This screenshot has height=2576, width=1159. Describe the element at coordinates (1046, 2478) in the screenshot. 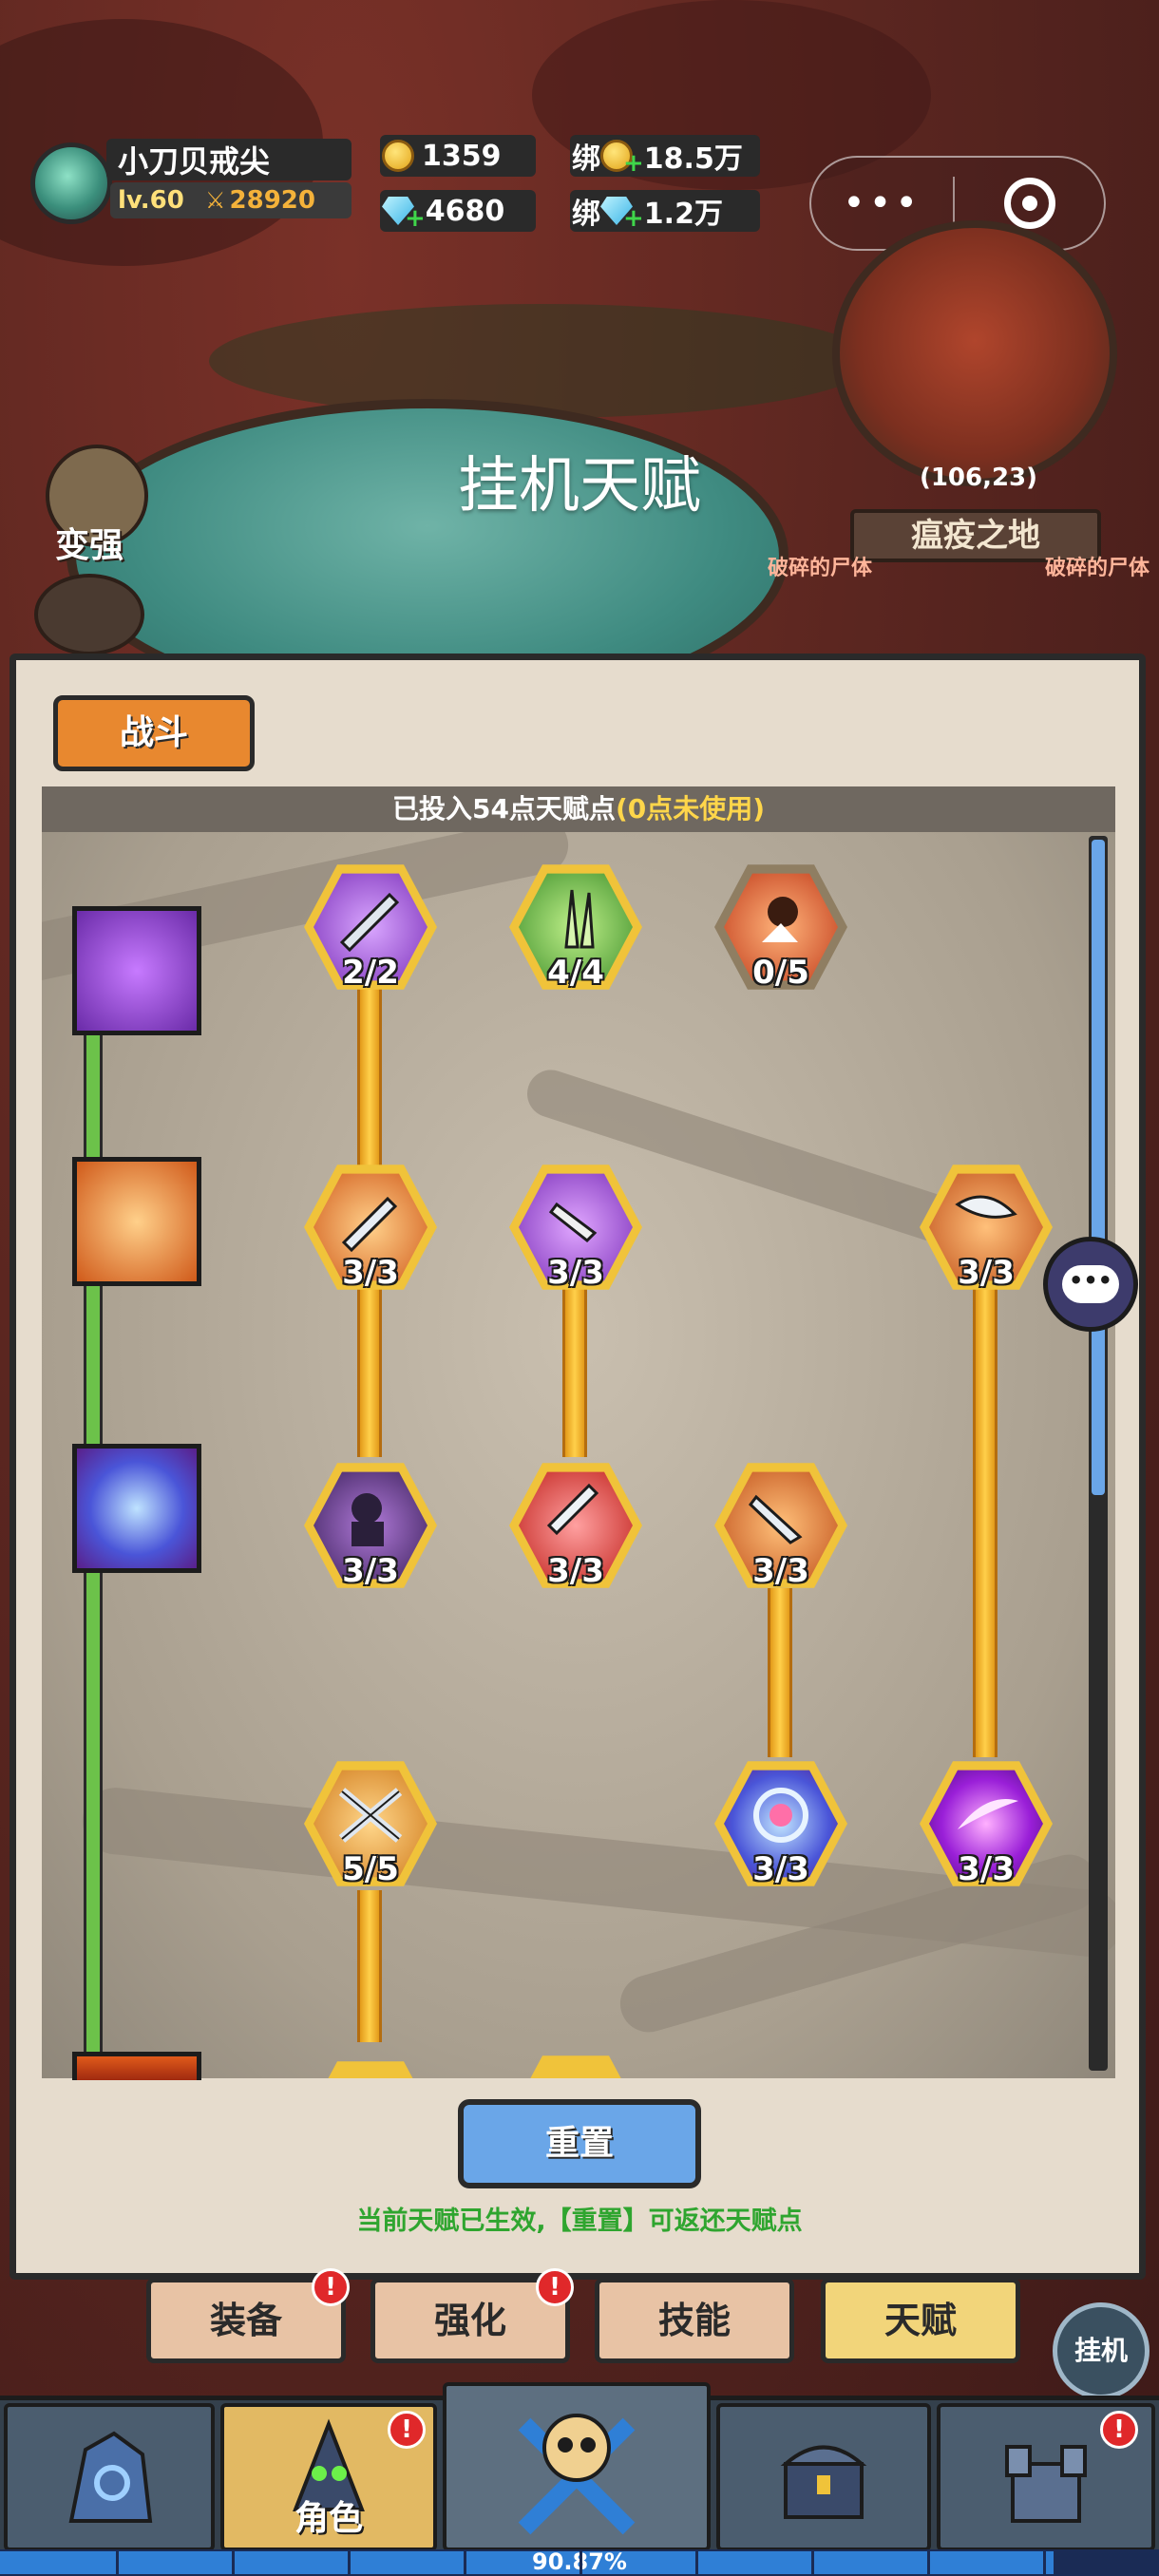

I see `castle-icon` at that location.